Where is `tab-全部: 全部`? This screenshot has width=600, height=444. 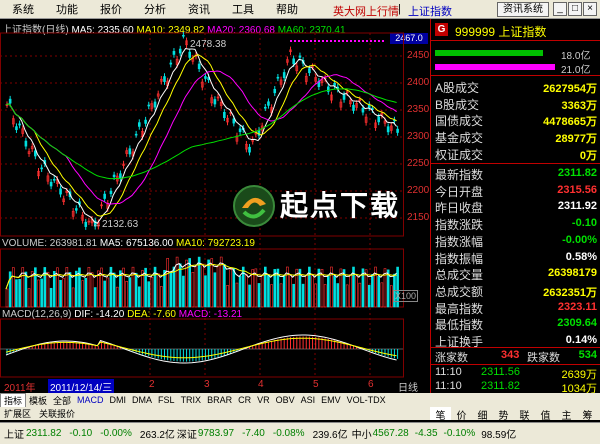 tab-全部: 全部 is located at coordinates (62, 400).